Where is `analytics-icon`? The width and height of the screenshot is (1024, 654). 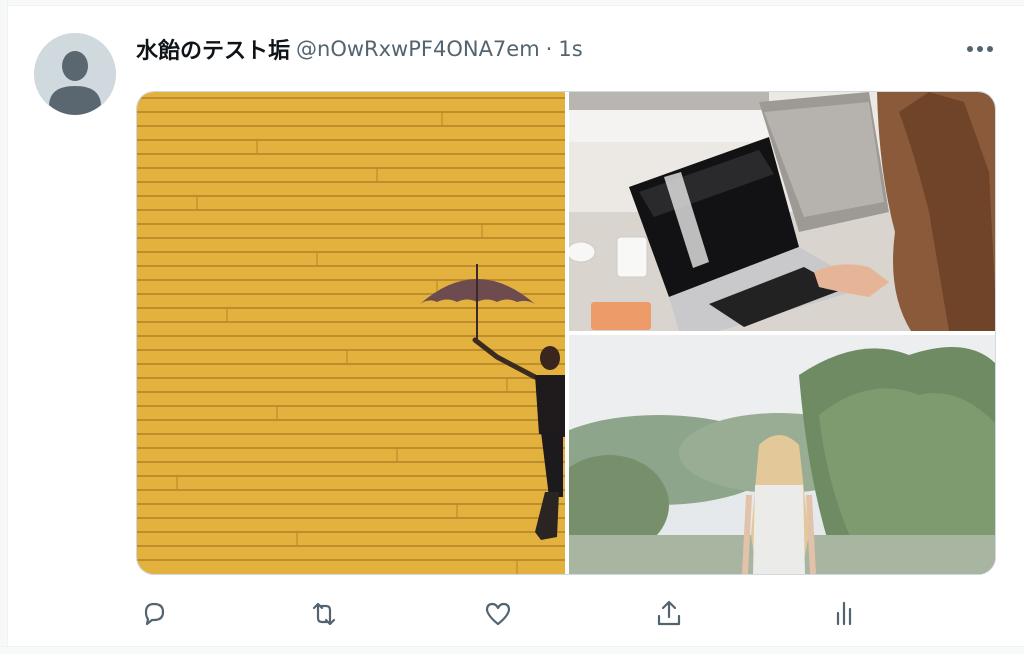
analytics-icon is located at coordinates (844, 613).